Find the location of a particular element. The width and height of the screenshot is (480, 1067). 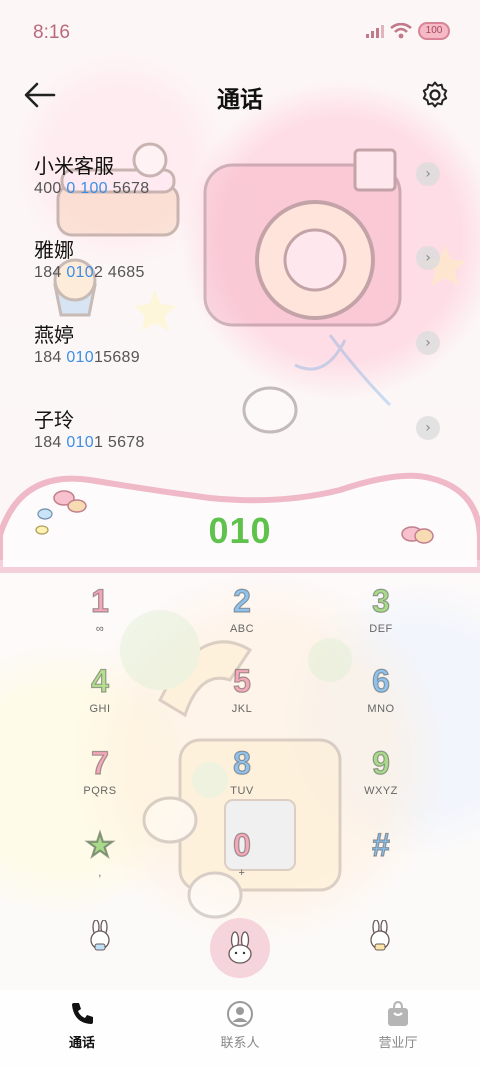

dial-key-hash: # is located at coordinates (381, 862).